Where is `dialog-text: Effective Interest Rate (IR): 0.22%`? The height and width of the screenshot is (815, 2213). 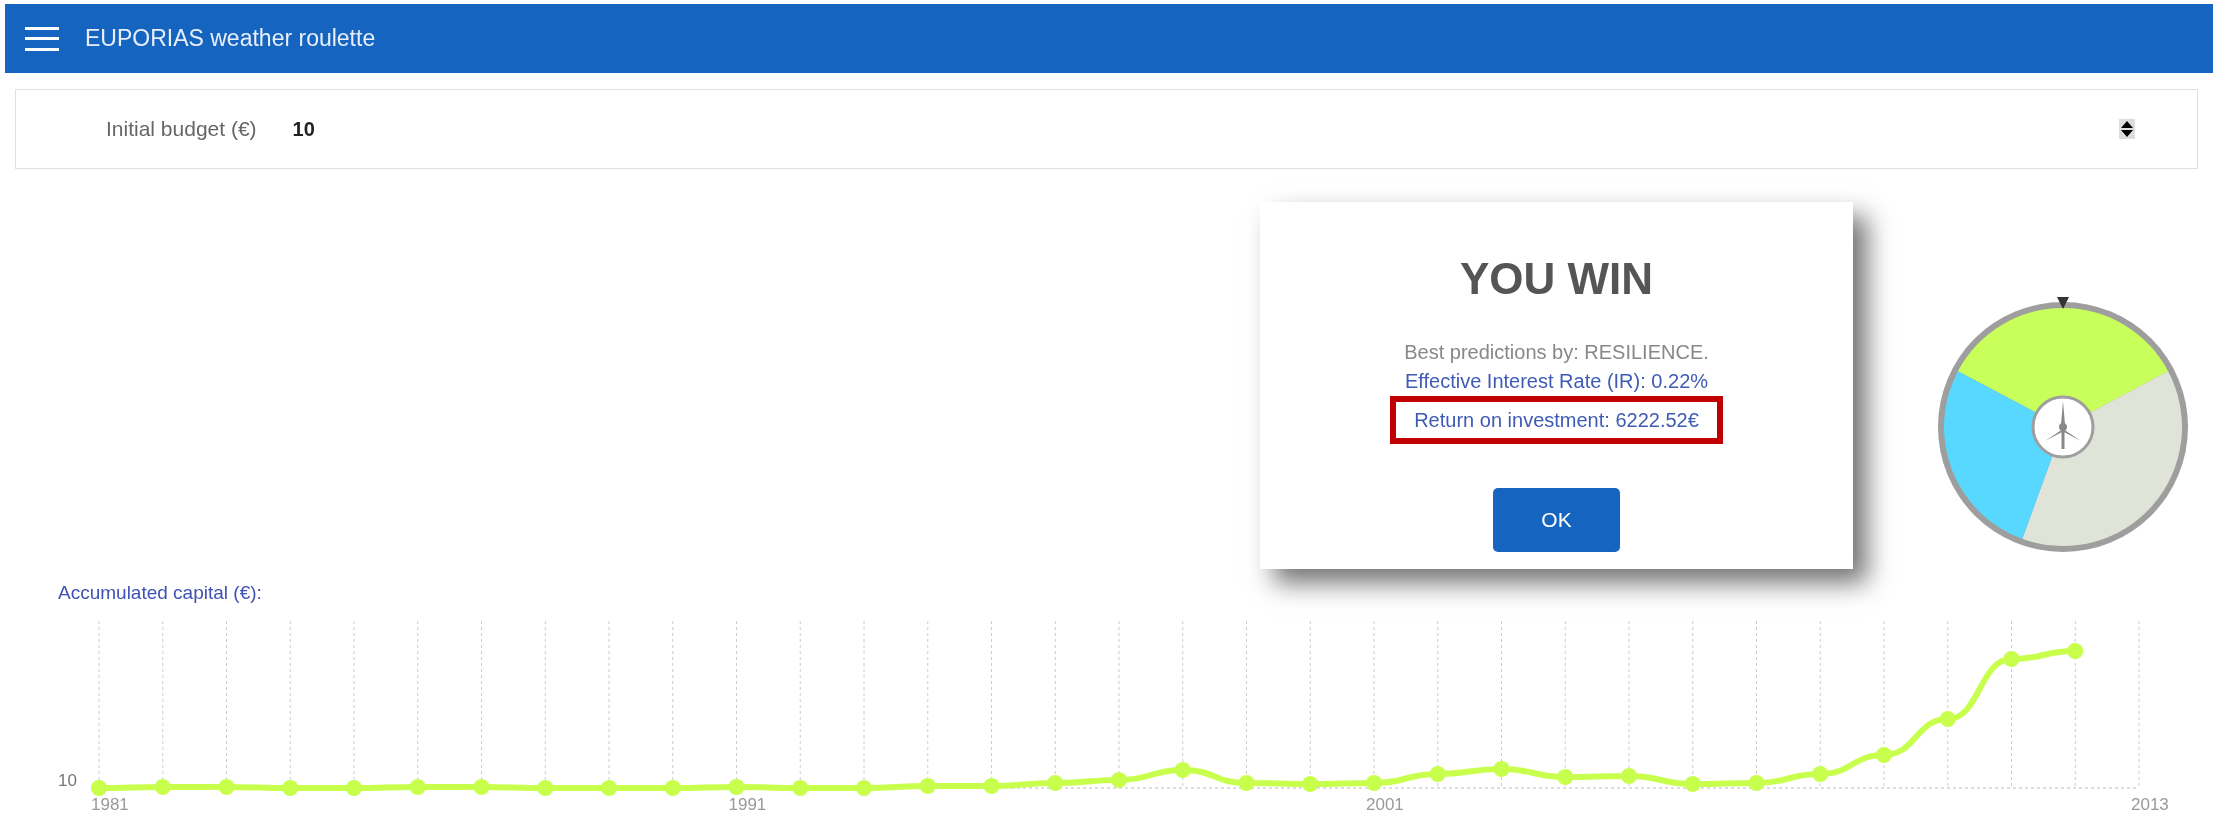
dialog-text: Effective Interest Rate (IR): 0.22% is located at coordinates (1556, 381).